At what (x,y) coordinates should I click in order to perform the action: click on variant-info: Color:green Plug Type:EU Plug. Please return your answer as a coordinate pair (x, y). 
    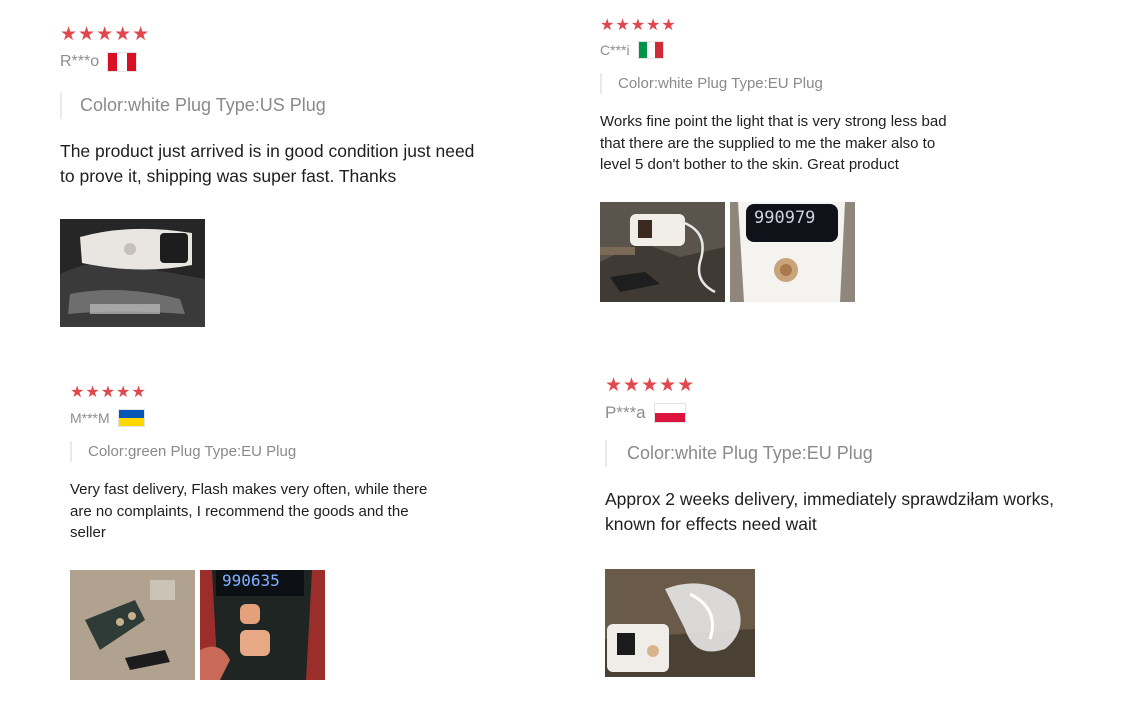
    Looking at the image, I should click on (260, 451).